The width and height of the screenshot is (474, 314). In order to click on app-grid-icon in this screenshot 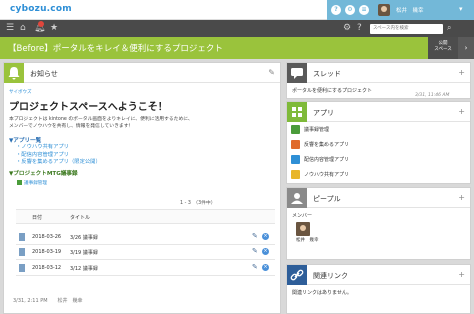, I will do `click(297, 112)`.